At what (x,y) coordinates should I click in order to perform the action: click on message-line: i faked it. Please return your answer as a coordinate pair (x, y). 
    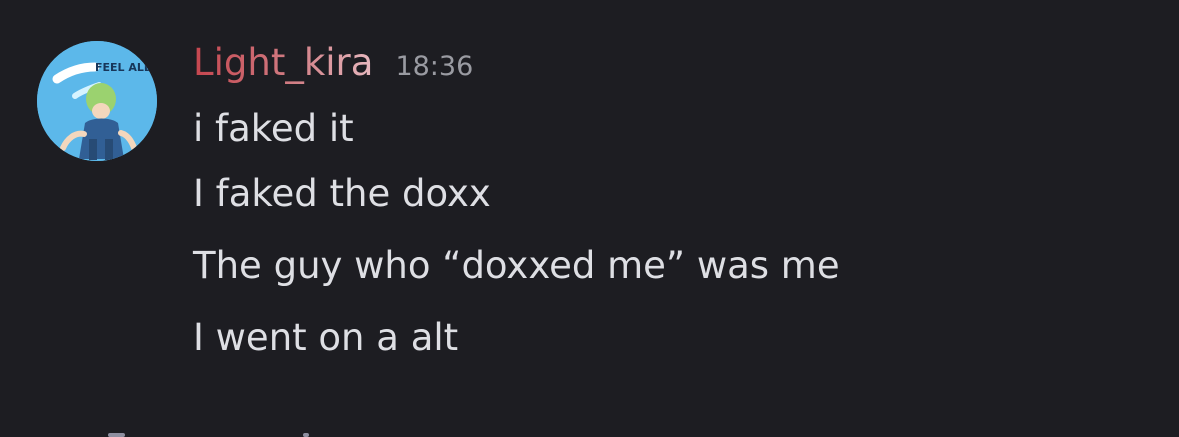
    Looking at the image, I should click on (516, 129).